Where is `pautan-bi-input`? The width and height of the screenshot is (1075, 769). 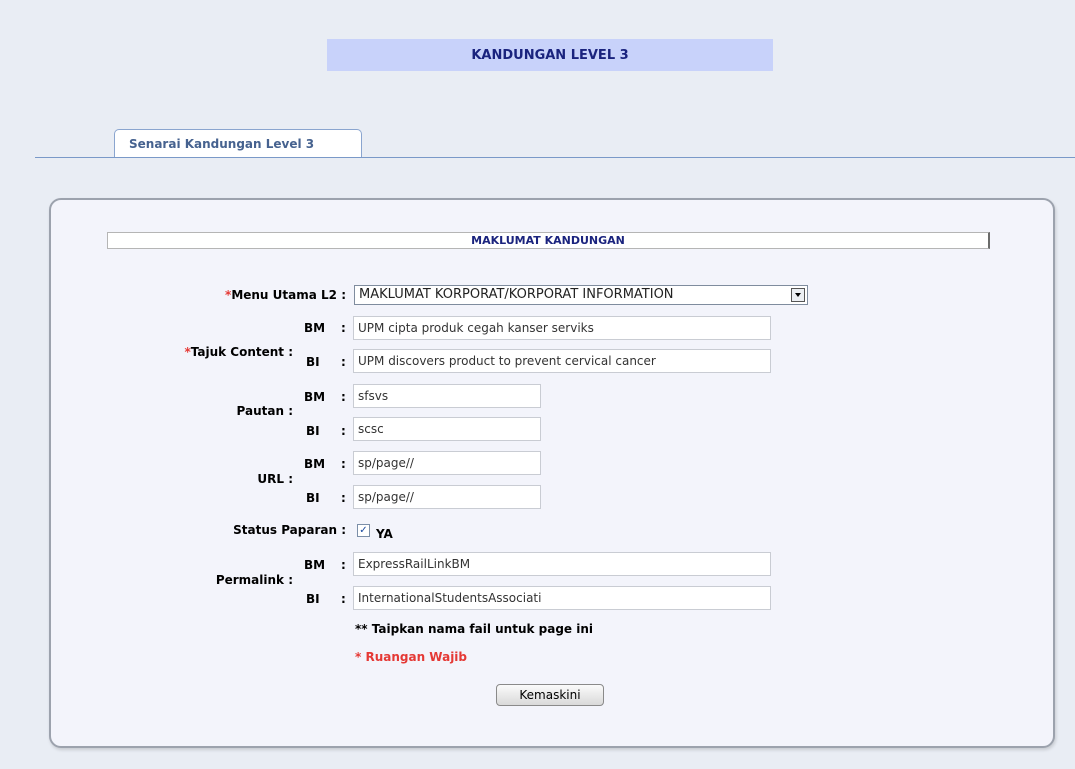 pautan-bi-input is located at coordinates (447, 429).